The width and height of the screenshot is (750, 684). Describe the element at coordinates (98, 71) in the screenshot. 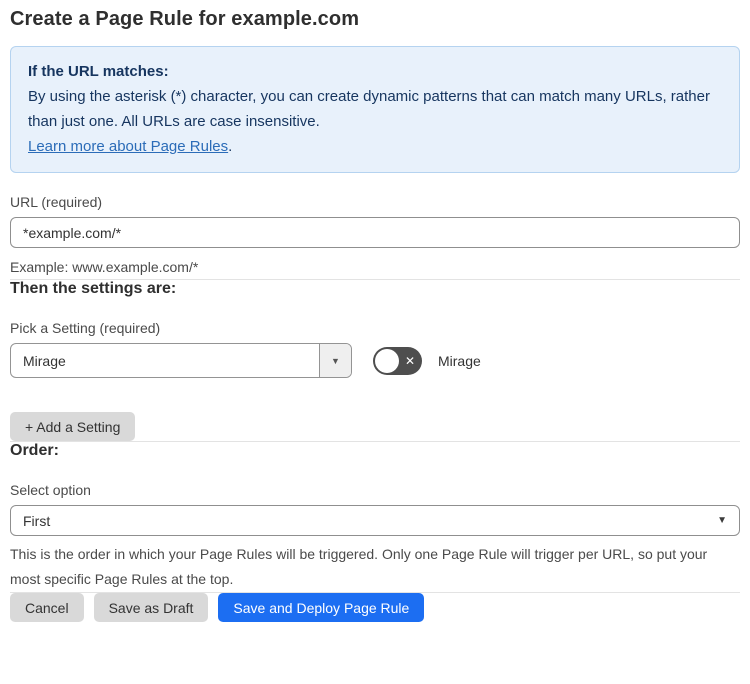

I see `info-box-heading: If the URL matches:` at that location.